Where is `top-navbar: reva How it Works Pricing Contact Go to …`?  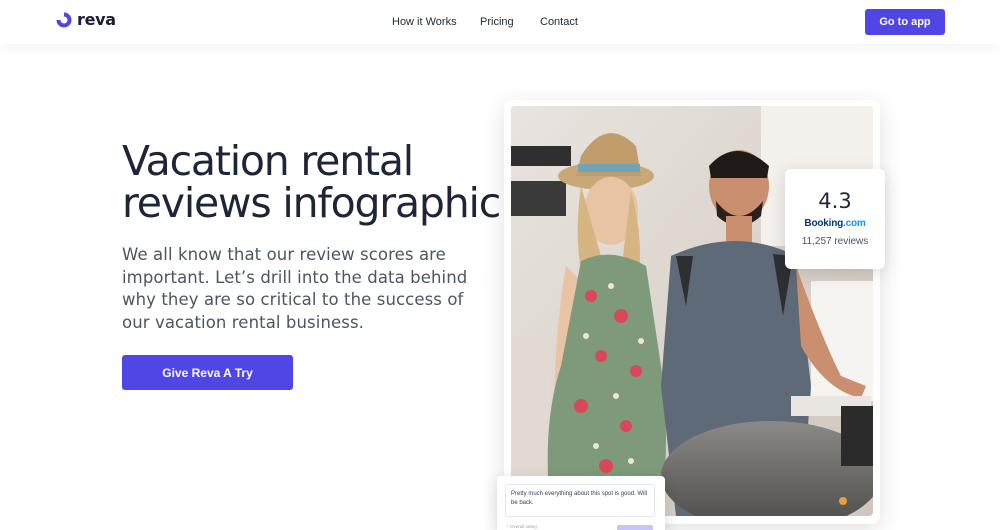
top-navbar: reva How it Works Pricing Contact Go to … is located at coordinates (500, 22).